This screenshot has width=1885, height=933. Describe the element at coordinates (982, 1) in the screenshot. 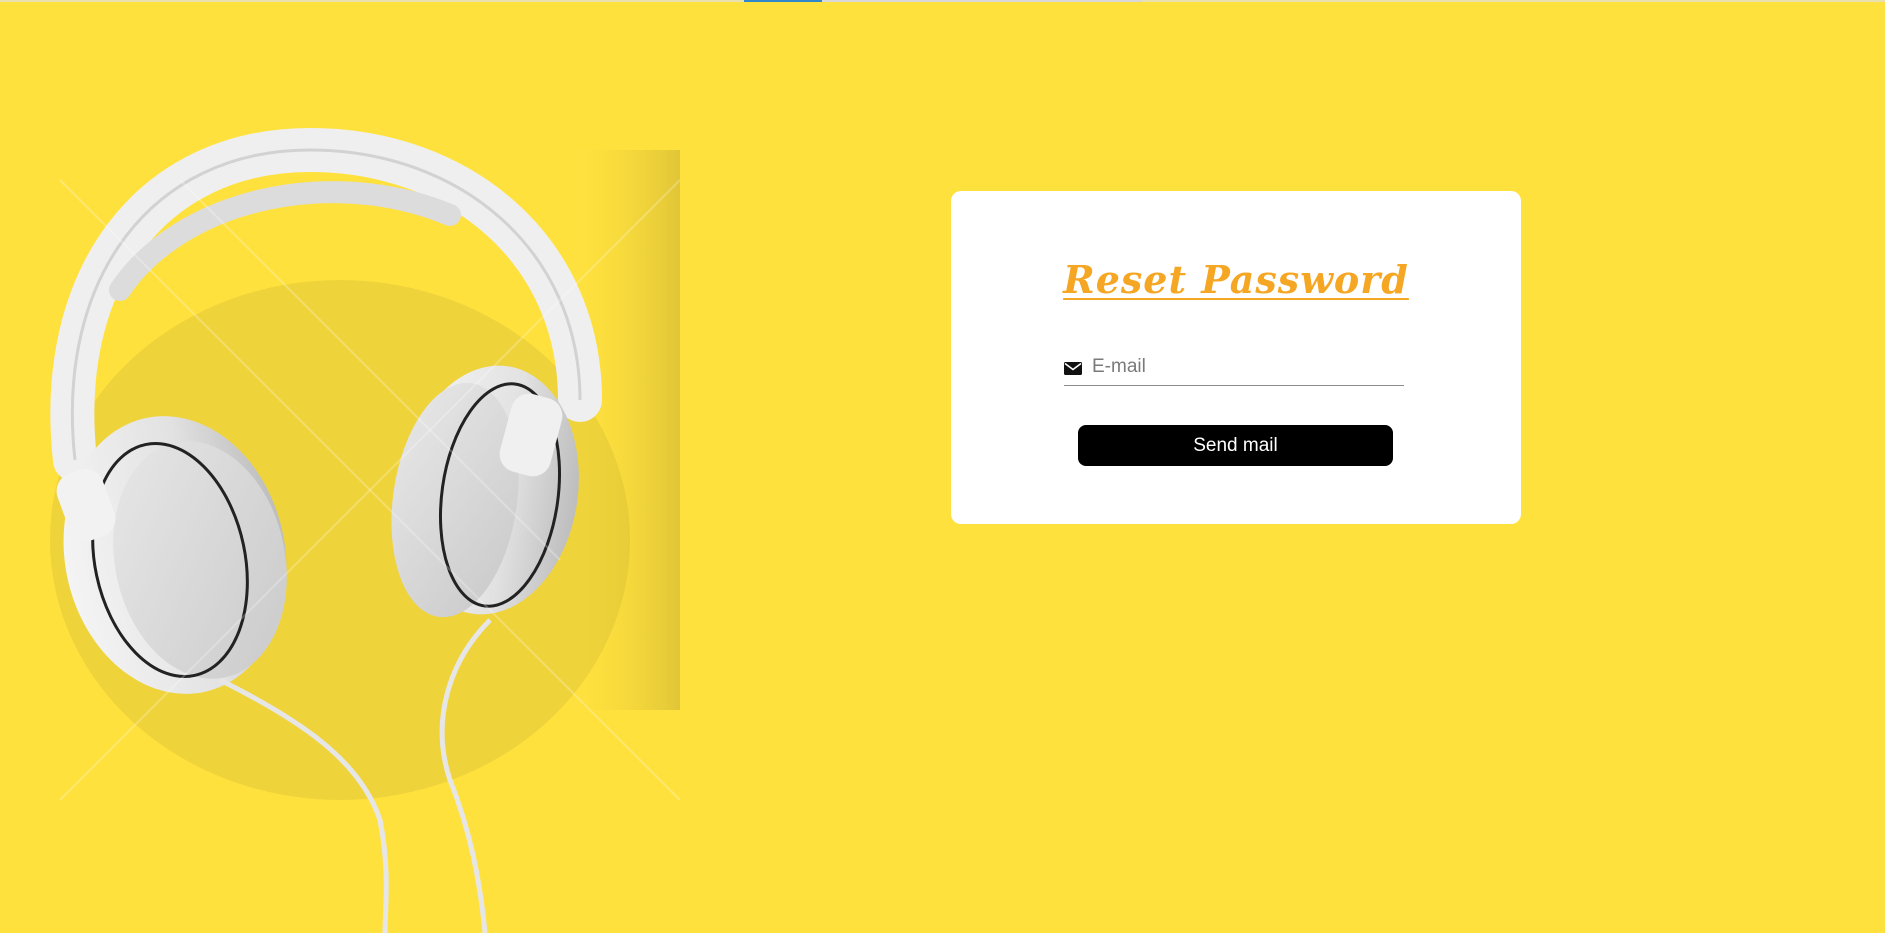

I see `loading-bar-track` at that location.